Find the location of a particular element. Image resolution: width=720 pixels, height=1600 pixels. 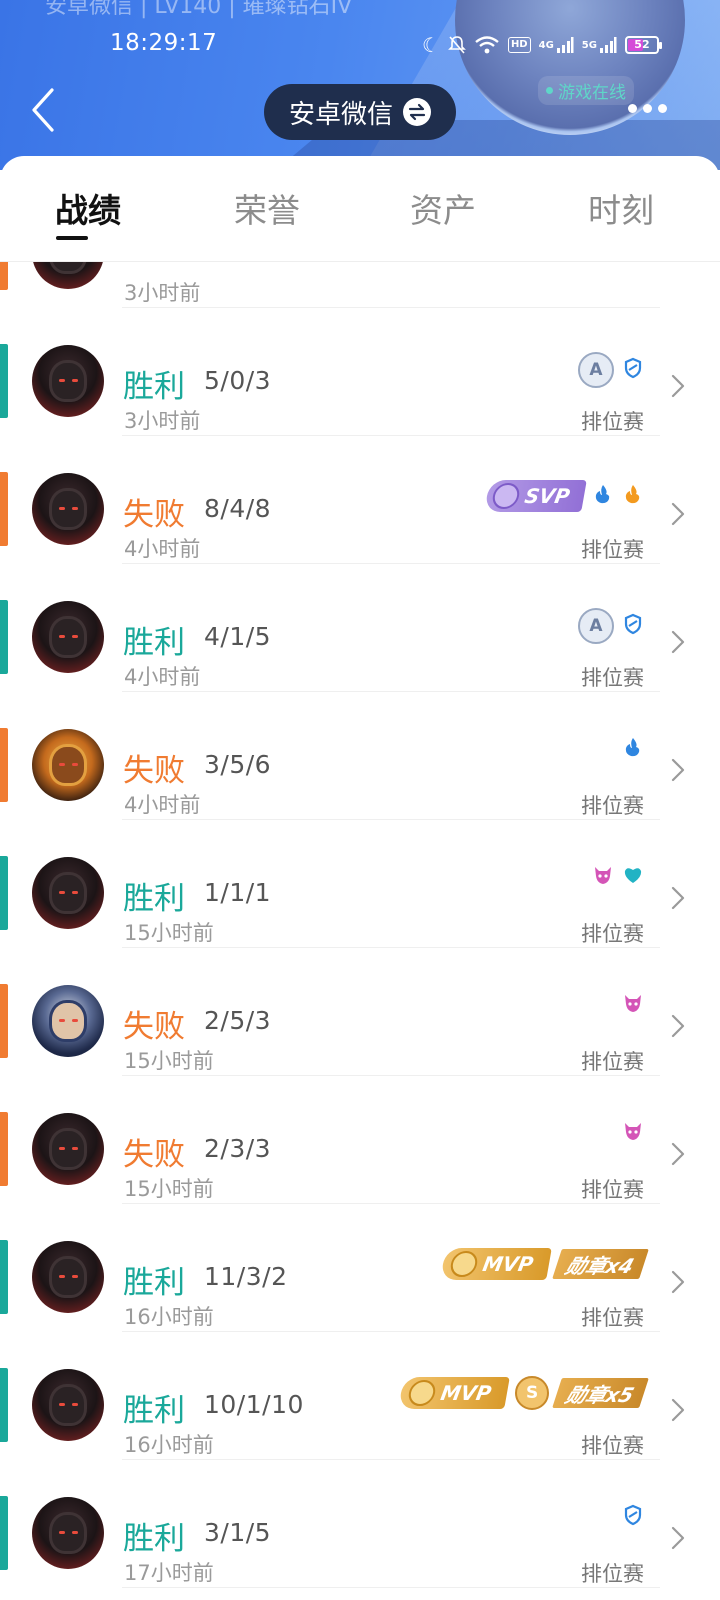

match-row: 胜利 11/3/2 16小时前 MVP 勋章x4 排位赛 is located at coordinates (360, 1268).